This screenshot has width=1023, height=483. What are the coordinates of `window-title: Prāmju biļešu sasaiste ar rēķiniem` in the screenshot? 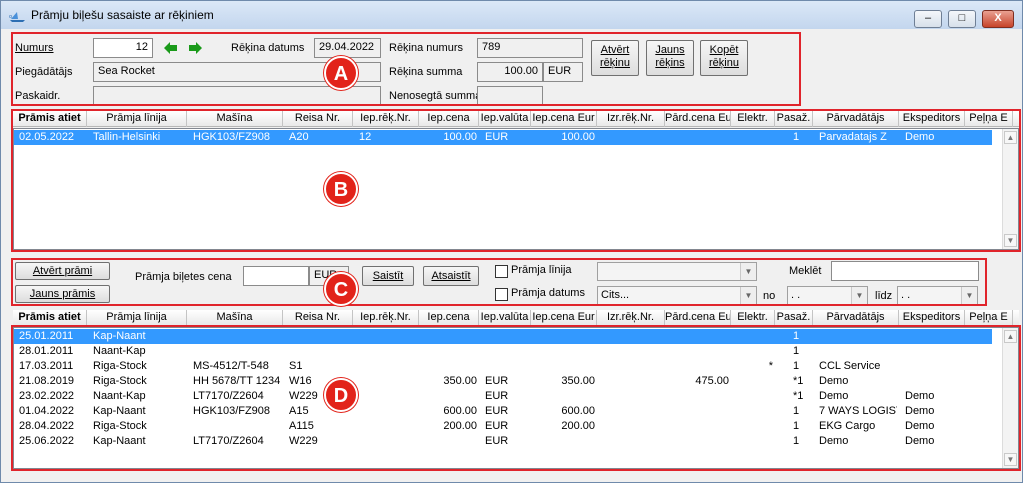 It's located at (122, 15).